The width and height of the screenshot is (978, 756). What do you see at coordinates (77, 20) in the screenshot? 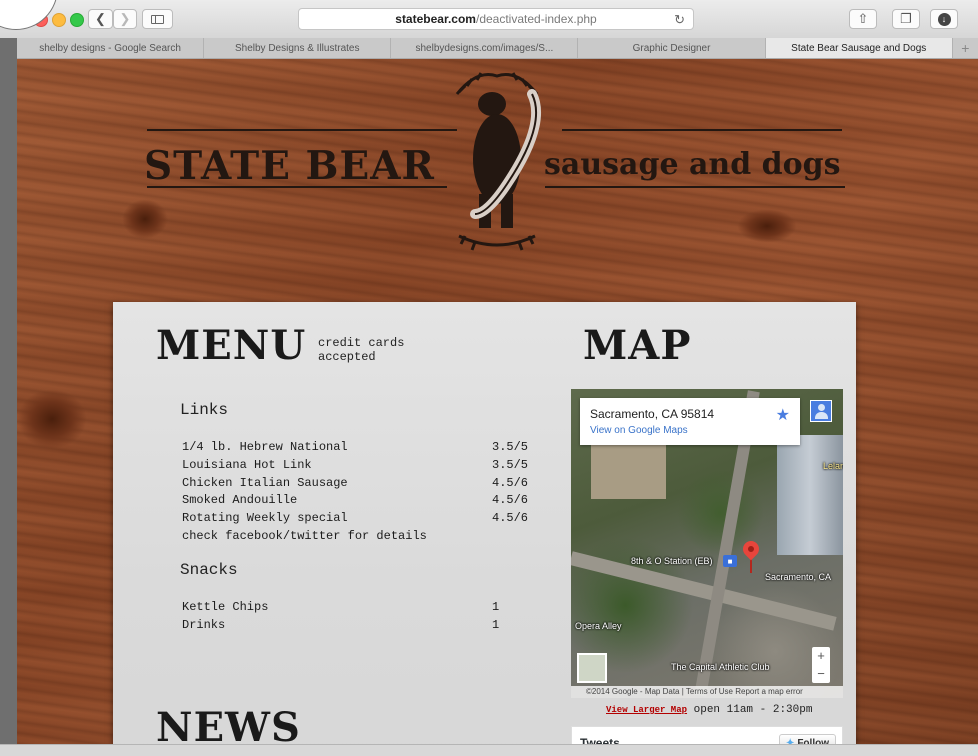
I see `zoom-window-button` at bounding box center [77, 20].